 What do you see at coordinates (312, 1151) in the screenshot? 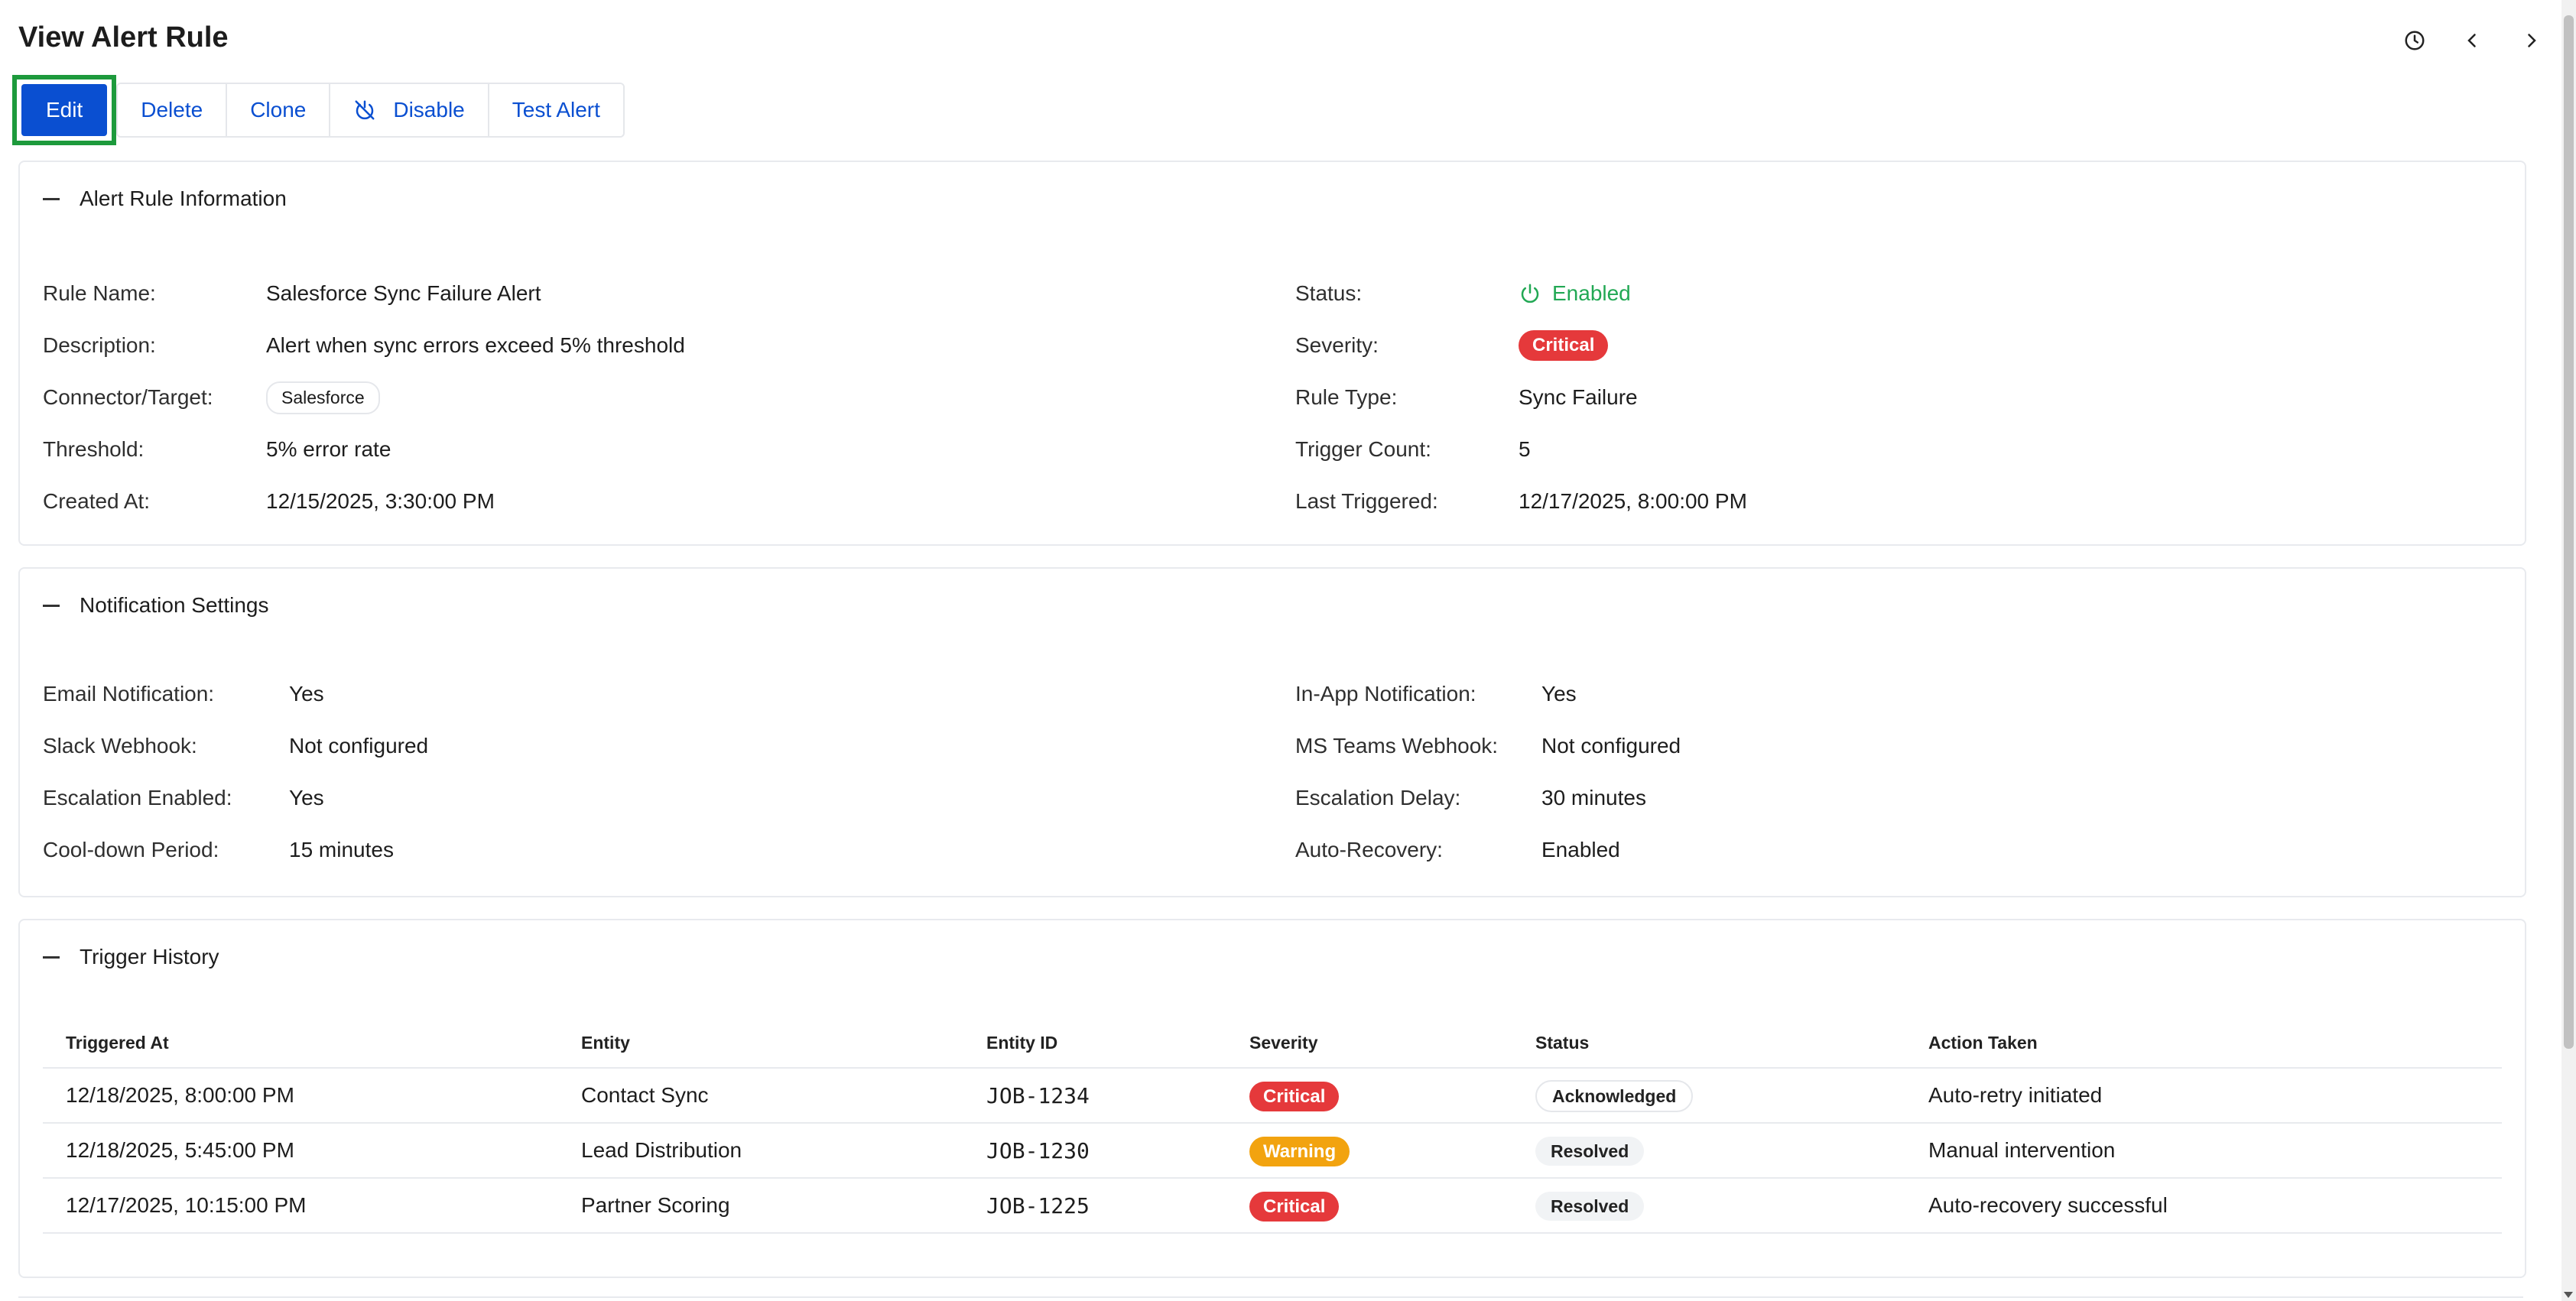
I see `triggered-at-cell: 12/18/2025, 5:45:00 PM` at bounding box center [312, 1151].